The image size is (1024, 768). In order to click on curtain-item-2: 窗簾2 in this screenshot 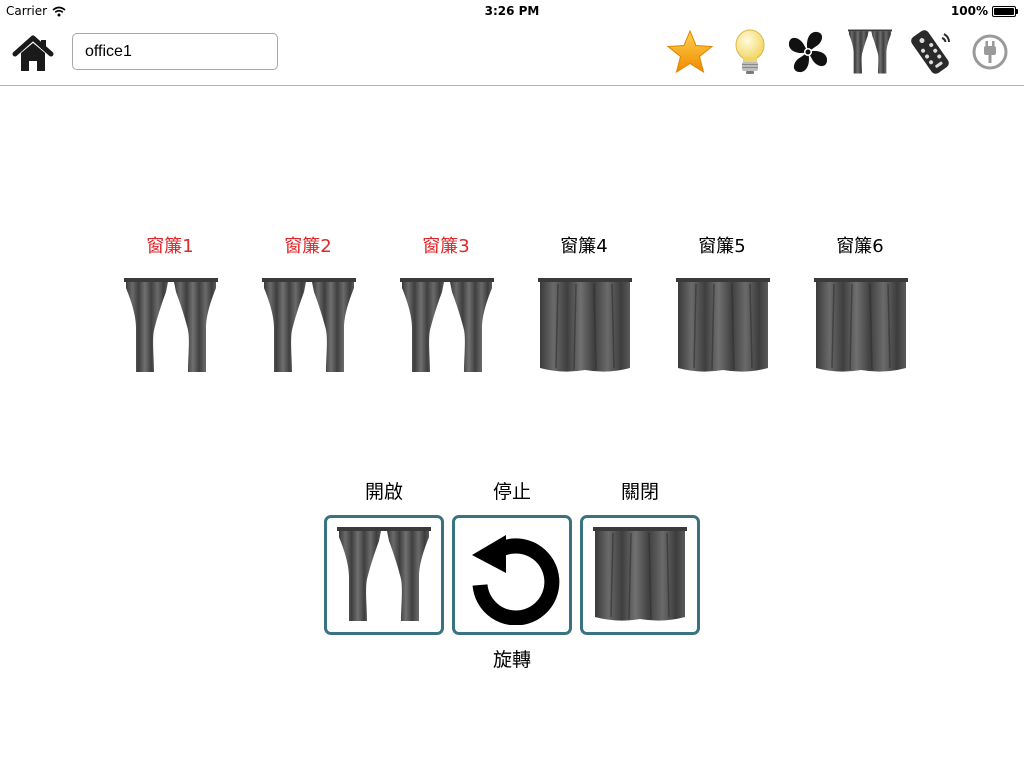, I will do `click(308, 307)`.